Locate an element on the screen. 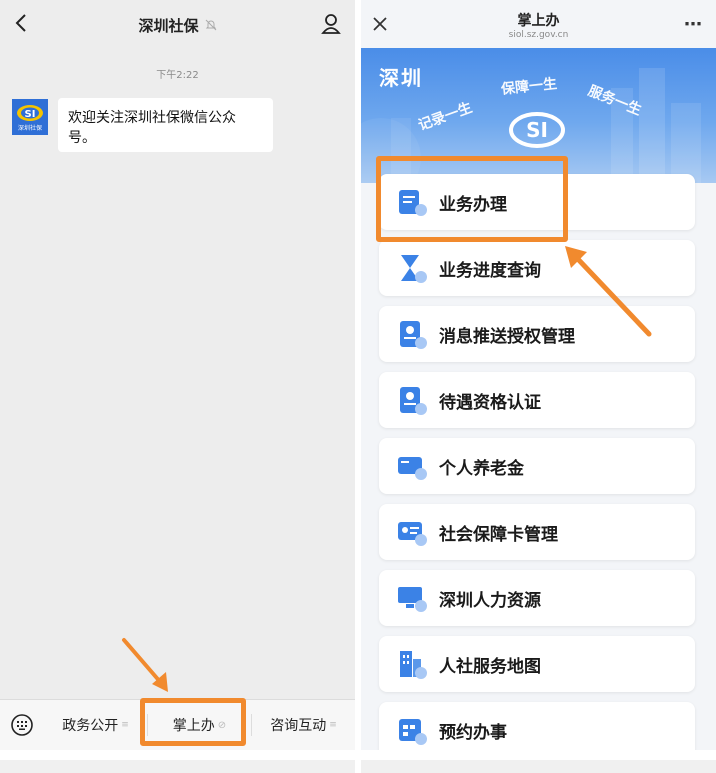 The width and height of the screenshot is (716, 773). banner-city: 深圳 is located at coordinates (401, 78).